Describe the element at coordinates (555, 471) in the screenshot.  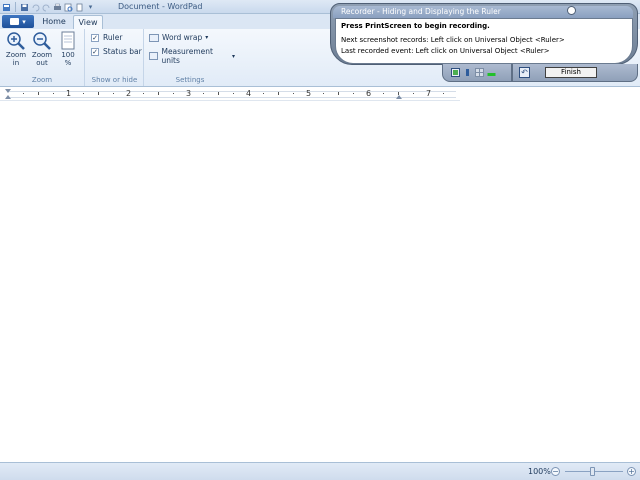
I see `zoom-out-minus-icon: −` at that location.